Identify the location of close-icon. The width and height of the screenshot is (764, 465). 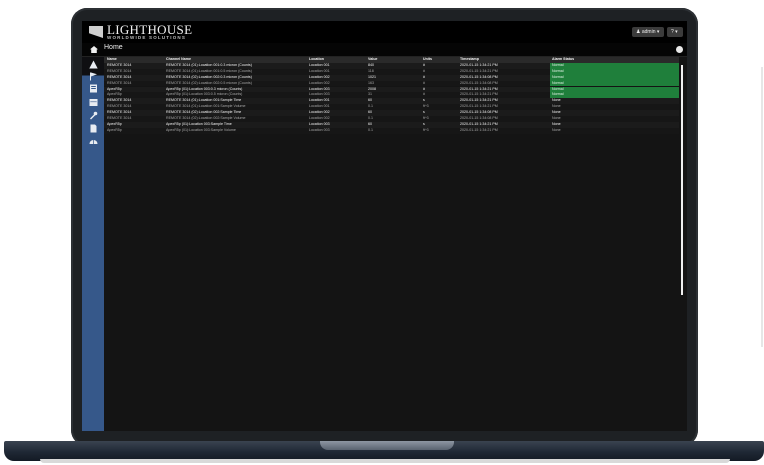
(679, 49).